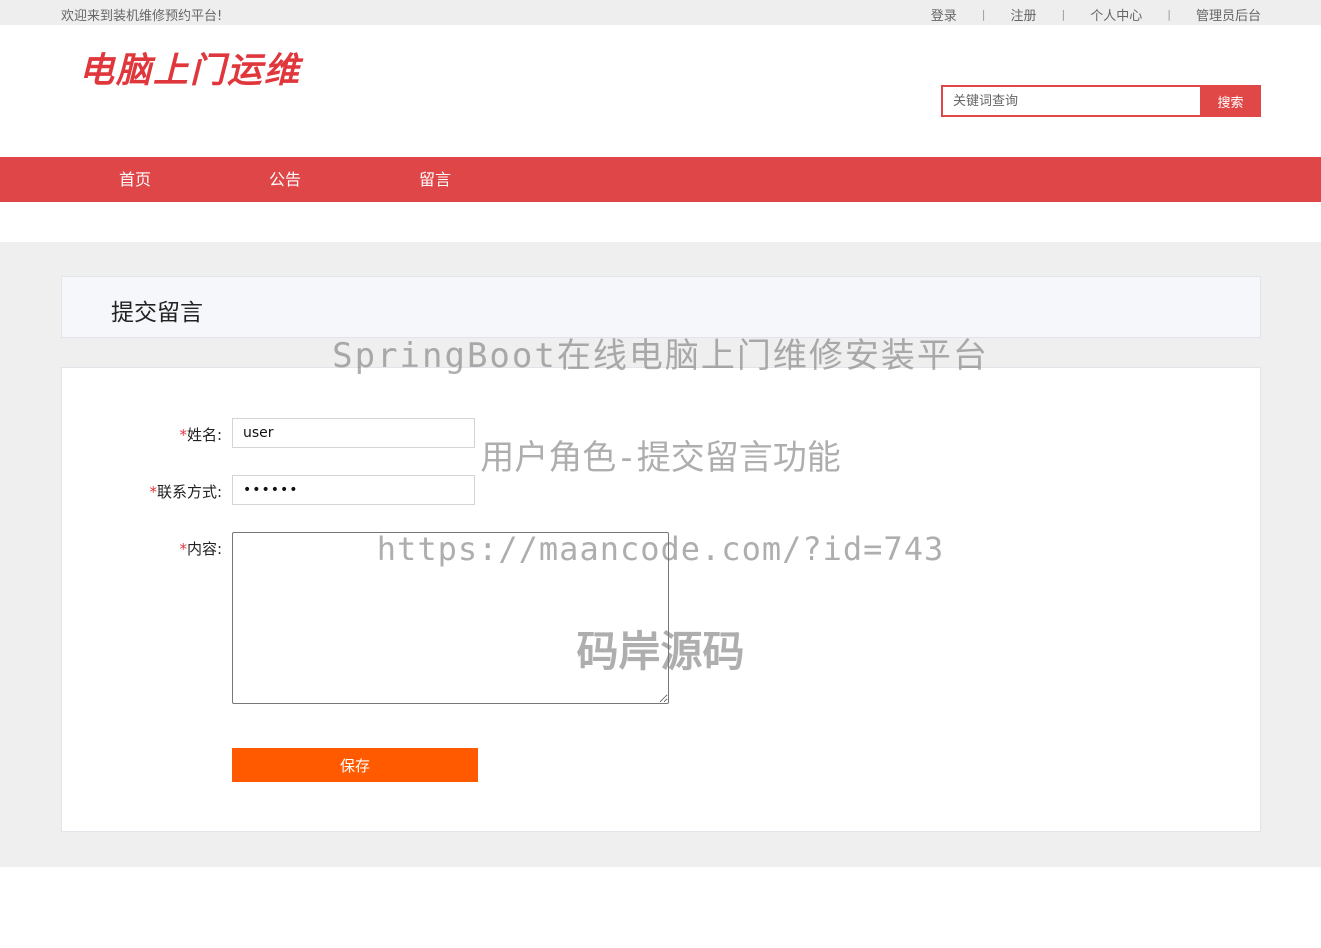 The image size is (1321, 948). What do you see at coordinates (660, 12) in the screenshot?
I see `top-bar: 欢迎来到装机维修预约平台! 登录 | 注册 | 个人中心 | 管理员后台` at bounding box center [660, 12].